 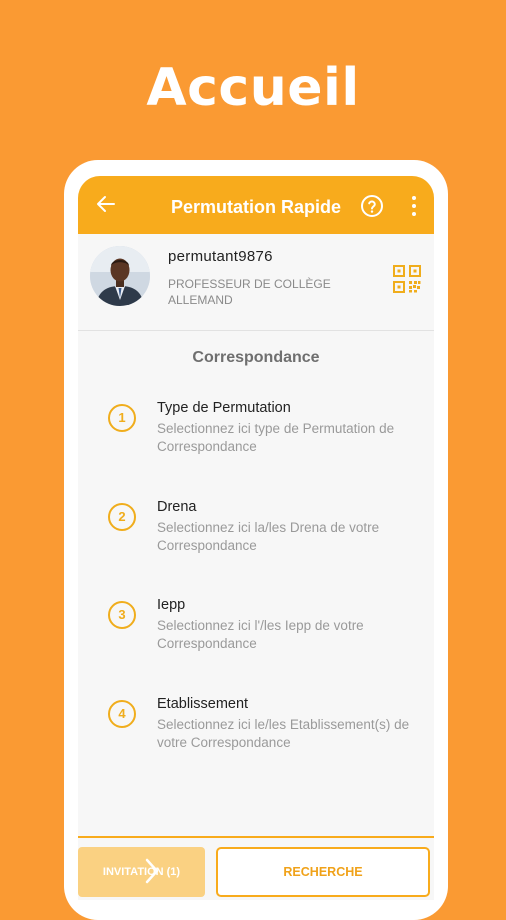 I want to click on step-title: Iepp, so click(x=171, y=605).